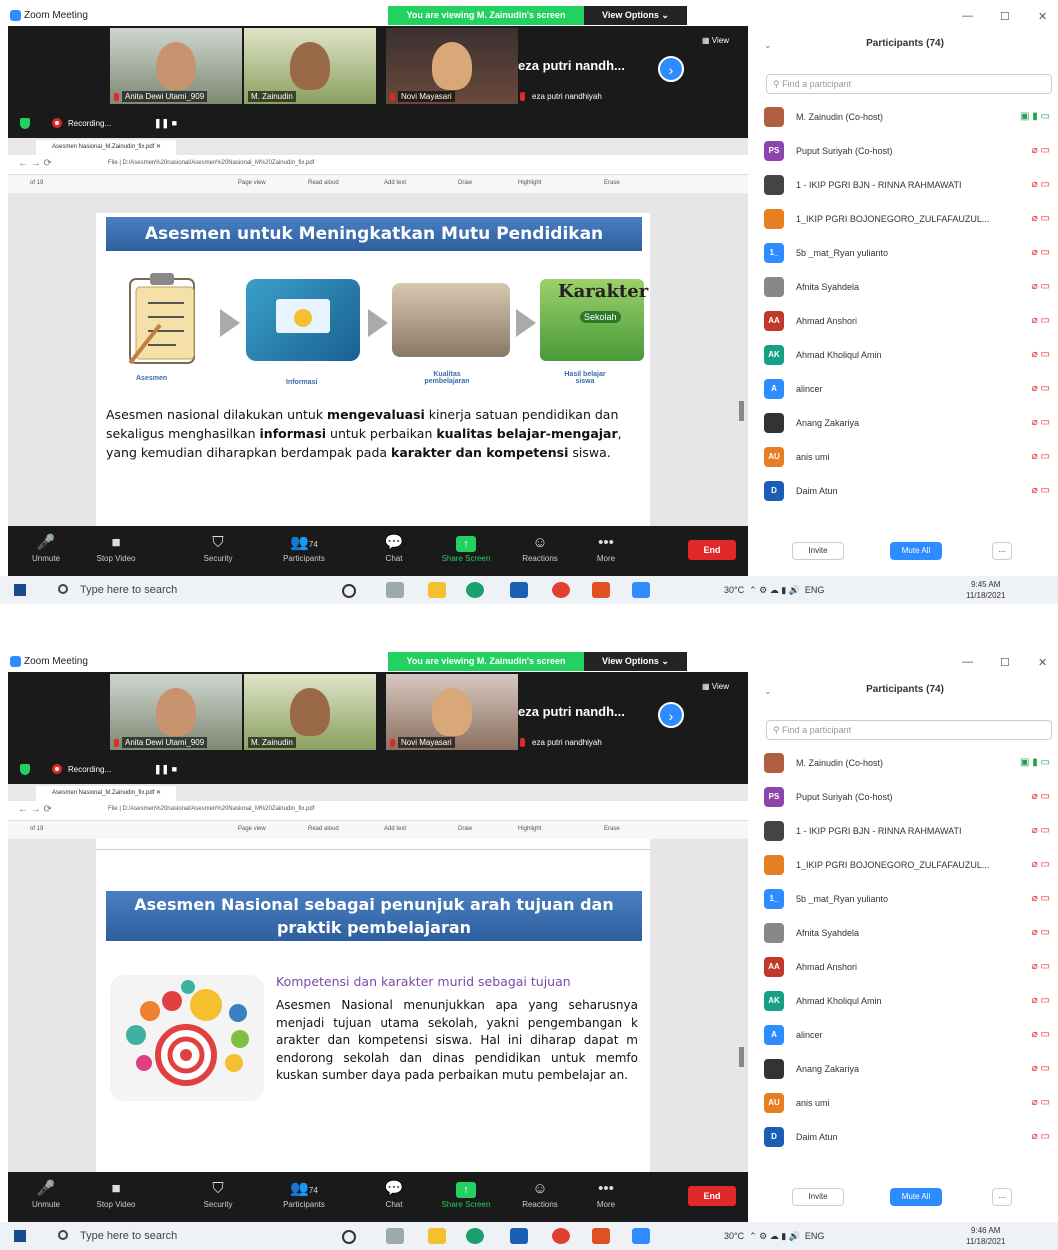 The width and height of the screenshot is (1058, 1250). What do you see at coordinates (818, 551) in the screenshot?
I see `invite-button: Invite` at bounding box center [818, 551].